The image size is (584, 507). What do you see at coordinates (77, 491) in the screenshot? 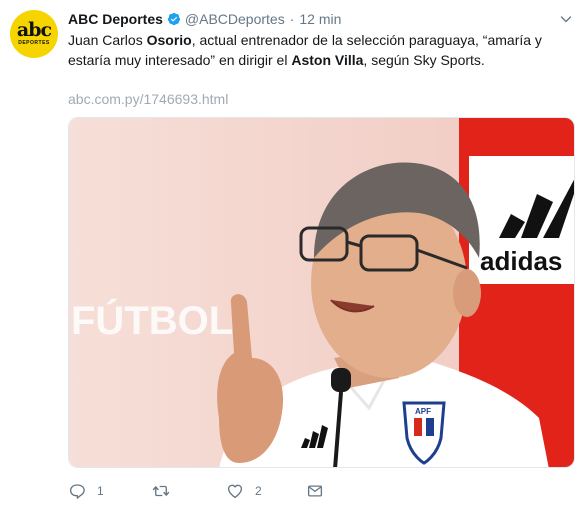
I see `reply-icon` at bounding box center [77, 491].